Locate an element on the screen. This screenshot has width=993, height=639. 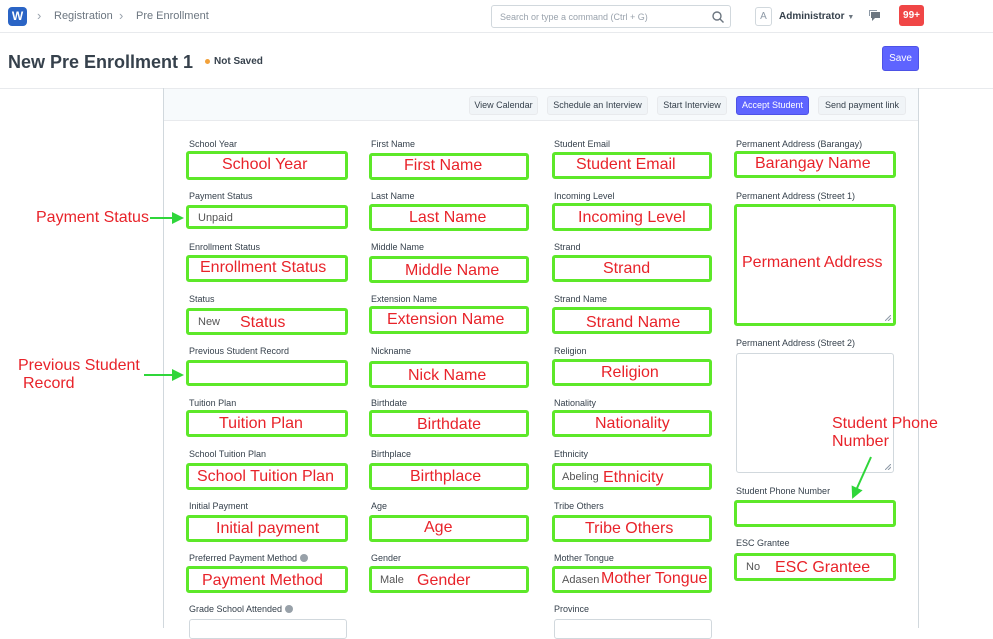
user-name: Administrator is located at coordinates (812, 16).